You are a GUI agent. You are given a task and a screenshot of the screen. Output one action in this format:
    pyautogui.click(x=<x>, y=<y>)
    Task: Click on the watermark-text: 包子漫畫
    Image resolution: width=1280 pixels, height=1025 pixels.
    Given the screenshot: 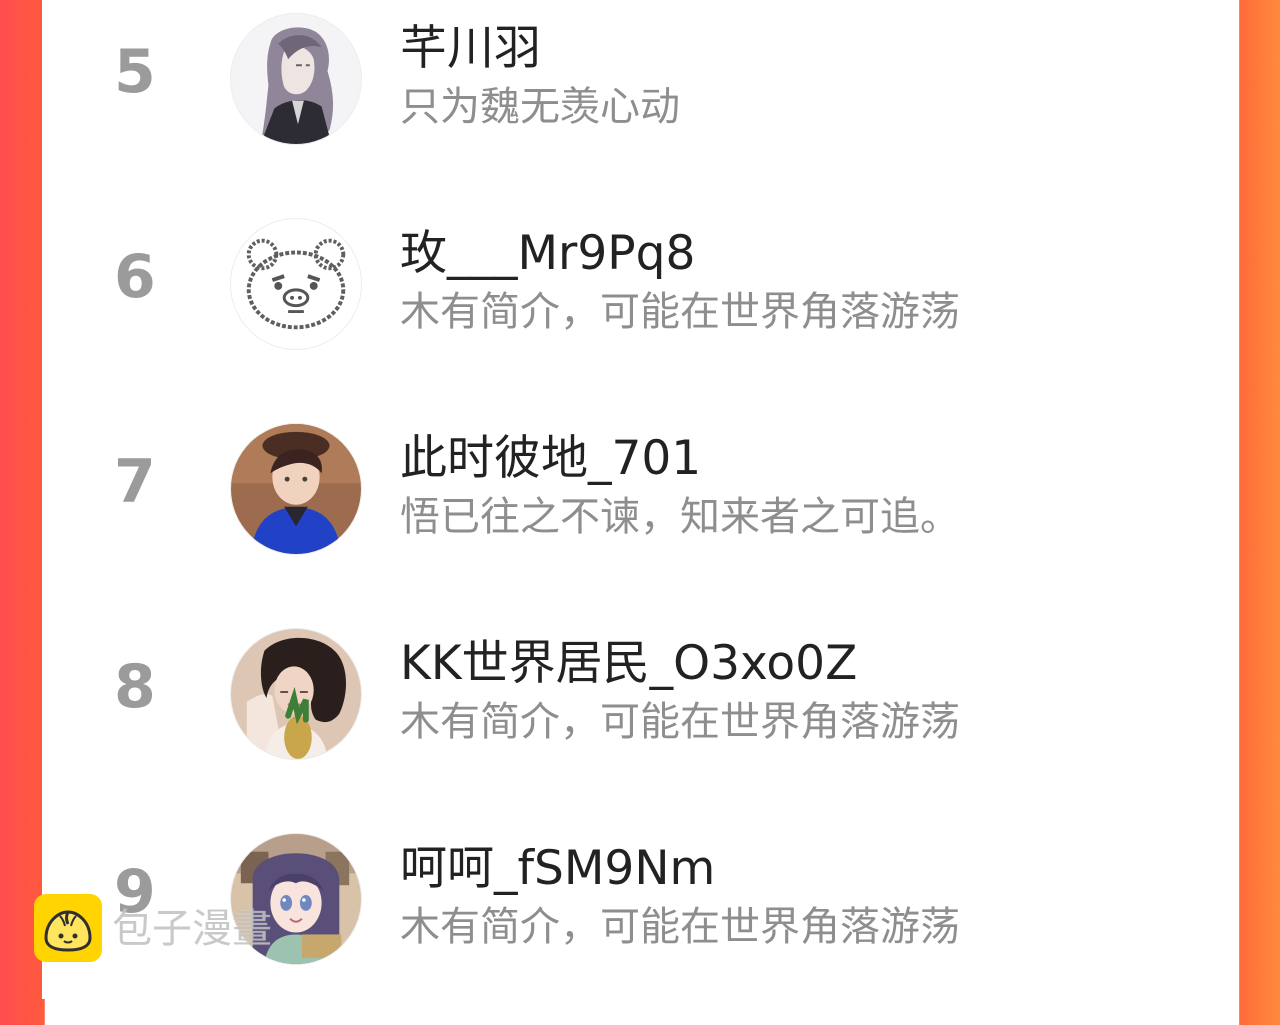 What is the action you would take?
    pyautogui.click(x=192, y=929)
    